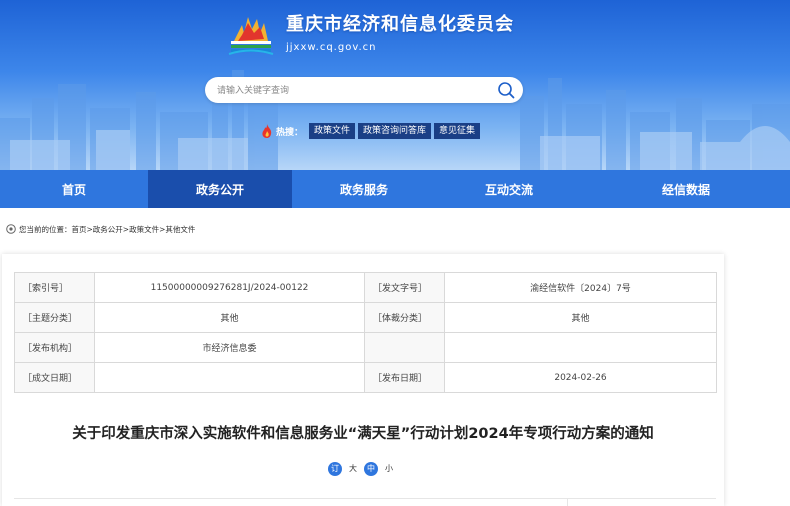 This screenshot has height=506, width=790. What do you see at coordinates (404, 317) in the screenshot?
I see `genre-category-label: ［体裁分类］` at bounding box center [404, 317].